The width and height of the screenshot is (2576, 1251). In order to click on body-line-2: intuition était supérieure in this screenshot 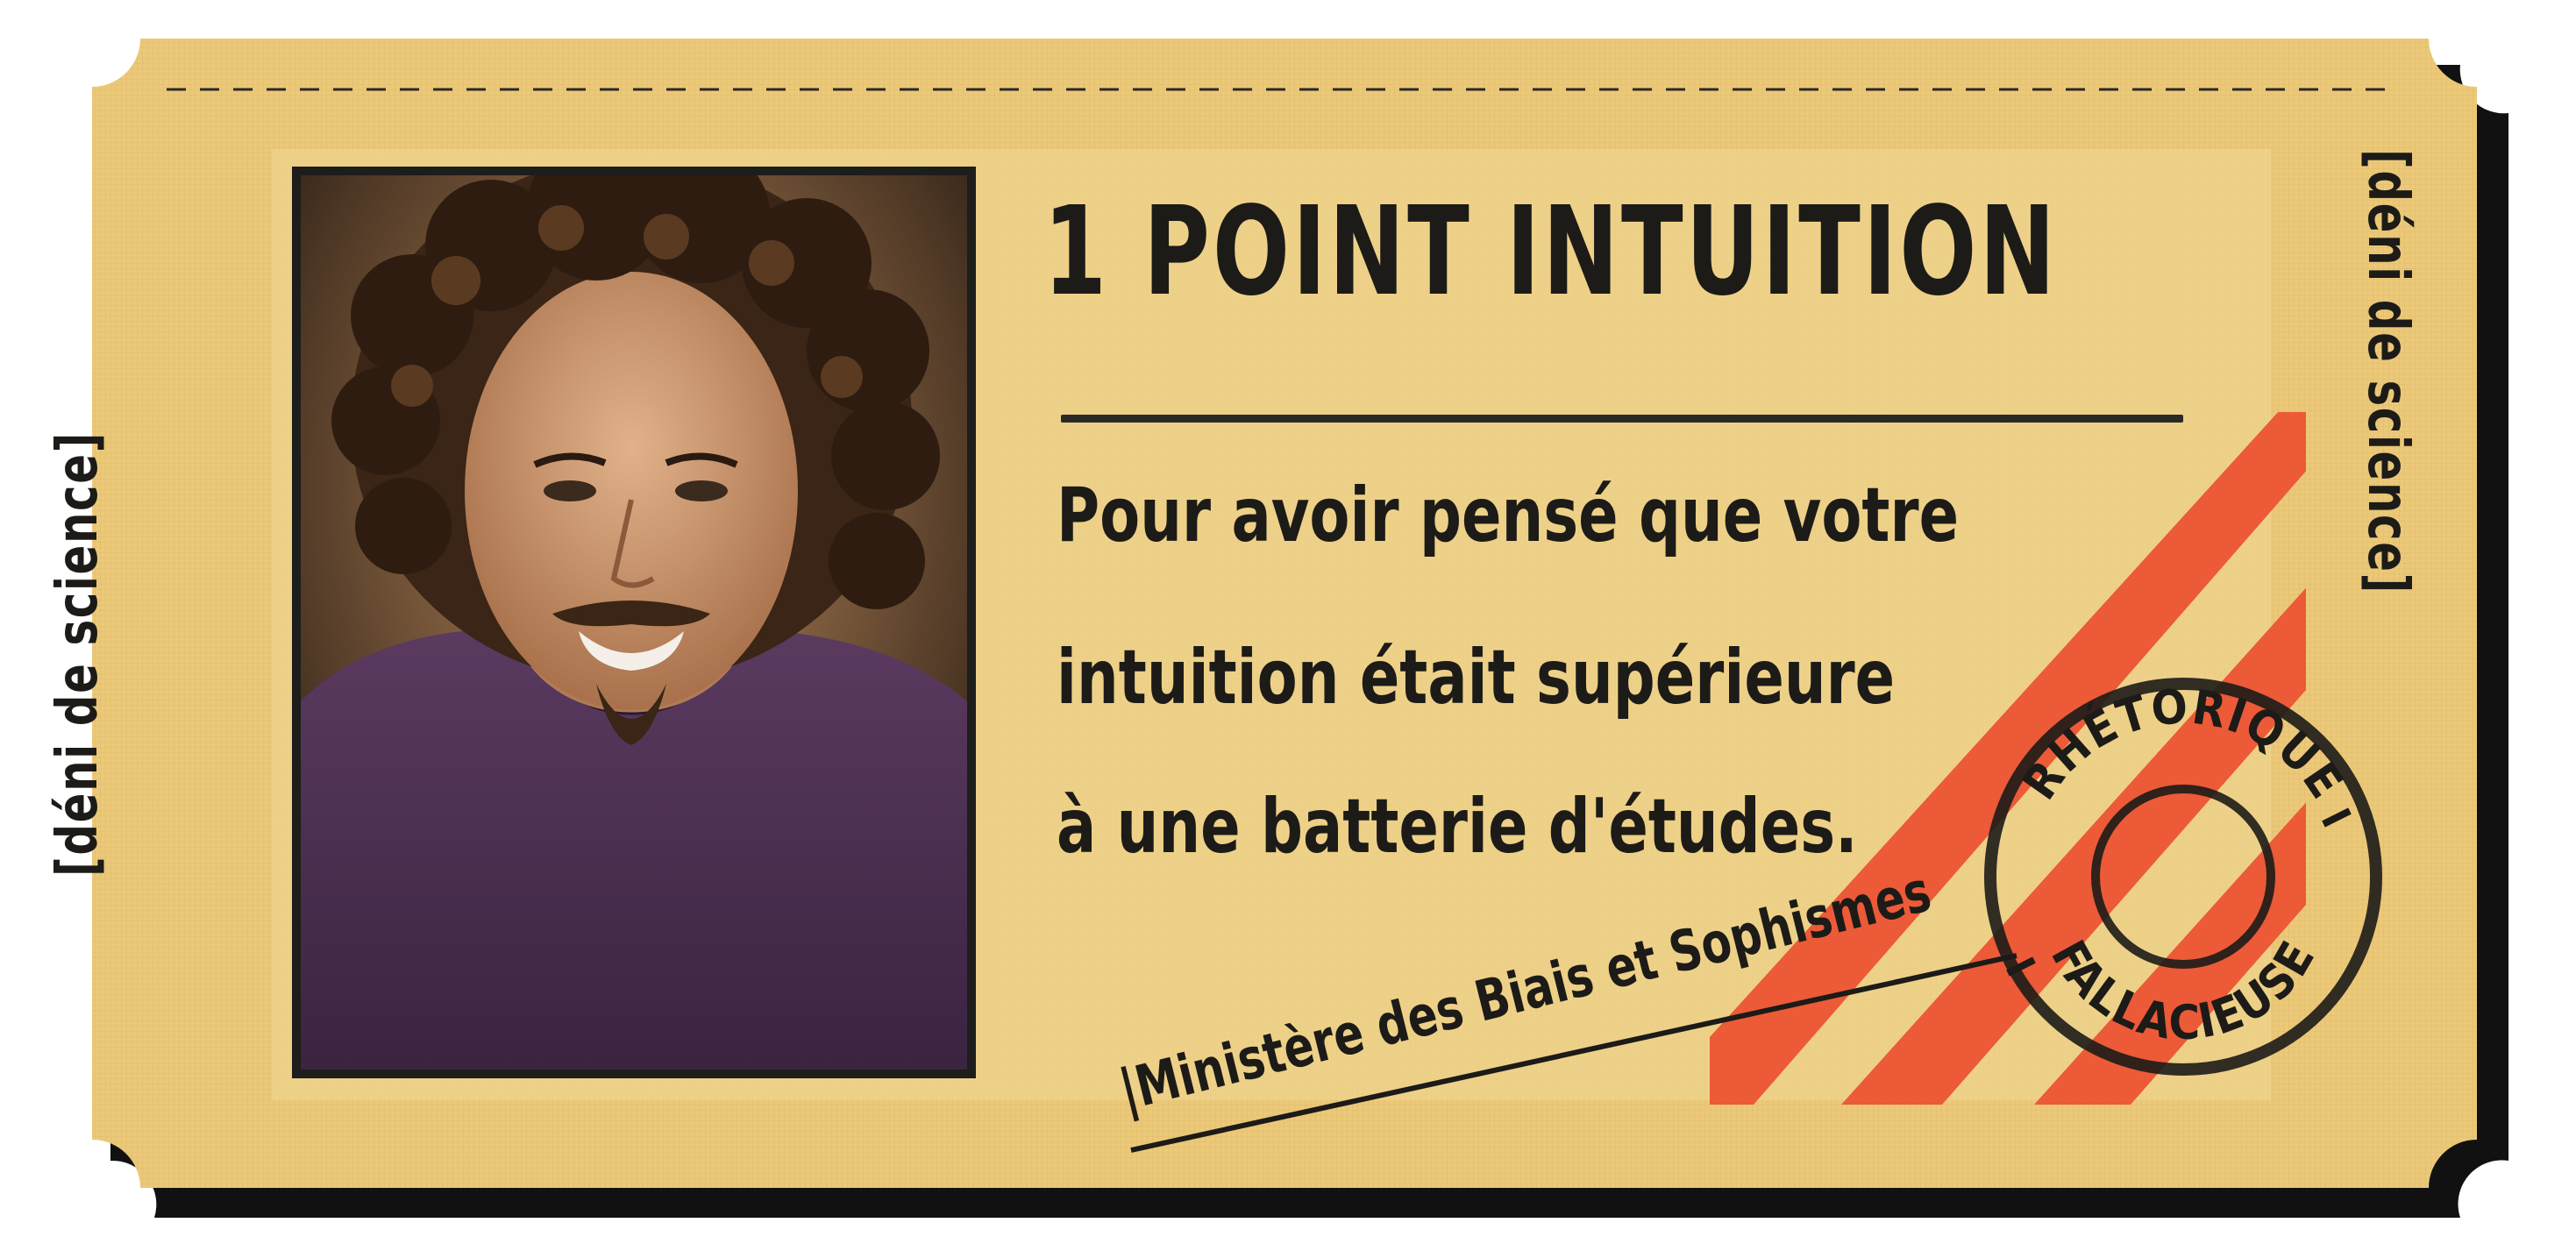, I will do `click(1476, 677)`.